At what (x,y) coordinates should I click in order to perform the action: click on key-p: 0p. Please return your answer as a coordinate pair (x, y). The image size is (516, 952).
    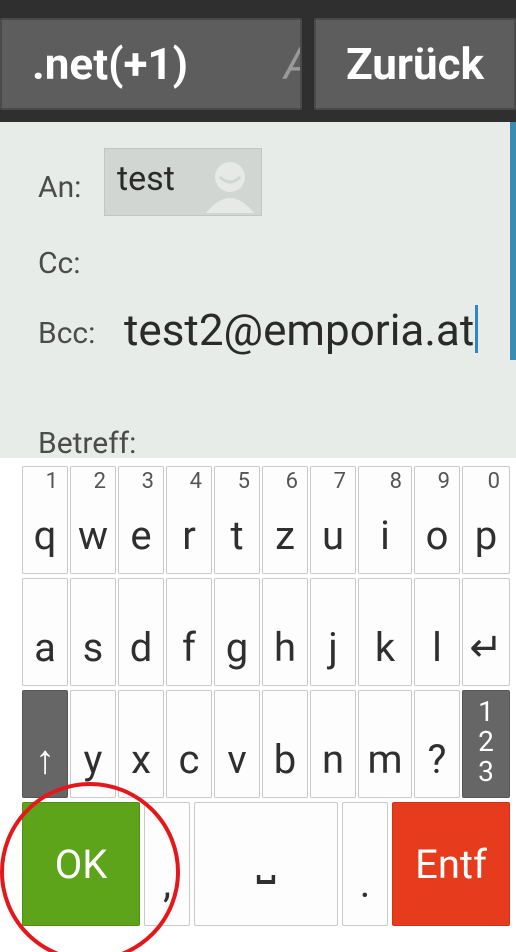
    Looking at the image, I should click on (486, 520).